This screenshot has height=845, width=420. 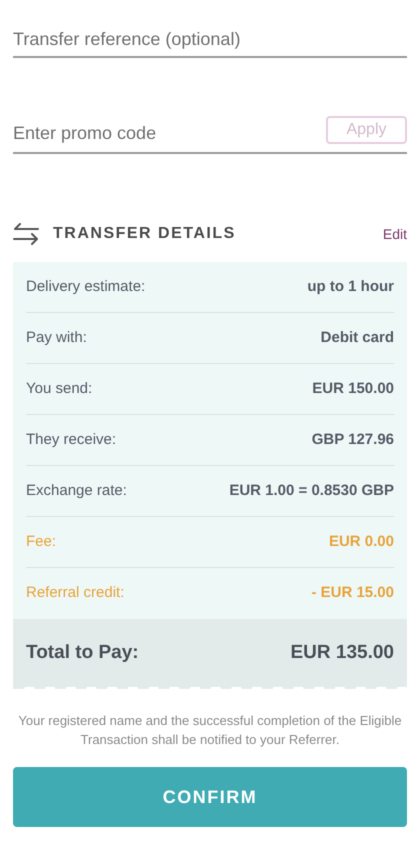 What do you see at coordinates (350, 286) in the screenshot?
I see `row-value: up to 1 hour` at bounding box center [350, 286].